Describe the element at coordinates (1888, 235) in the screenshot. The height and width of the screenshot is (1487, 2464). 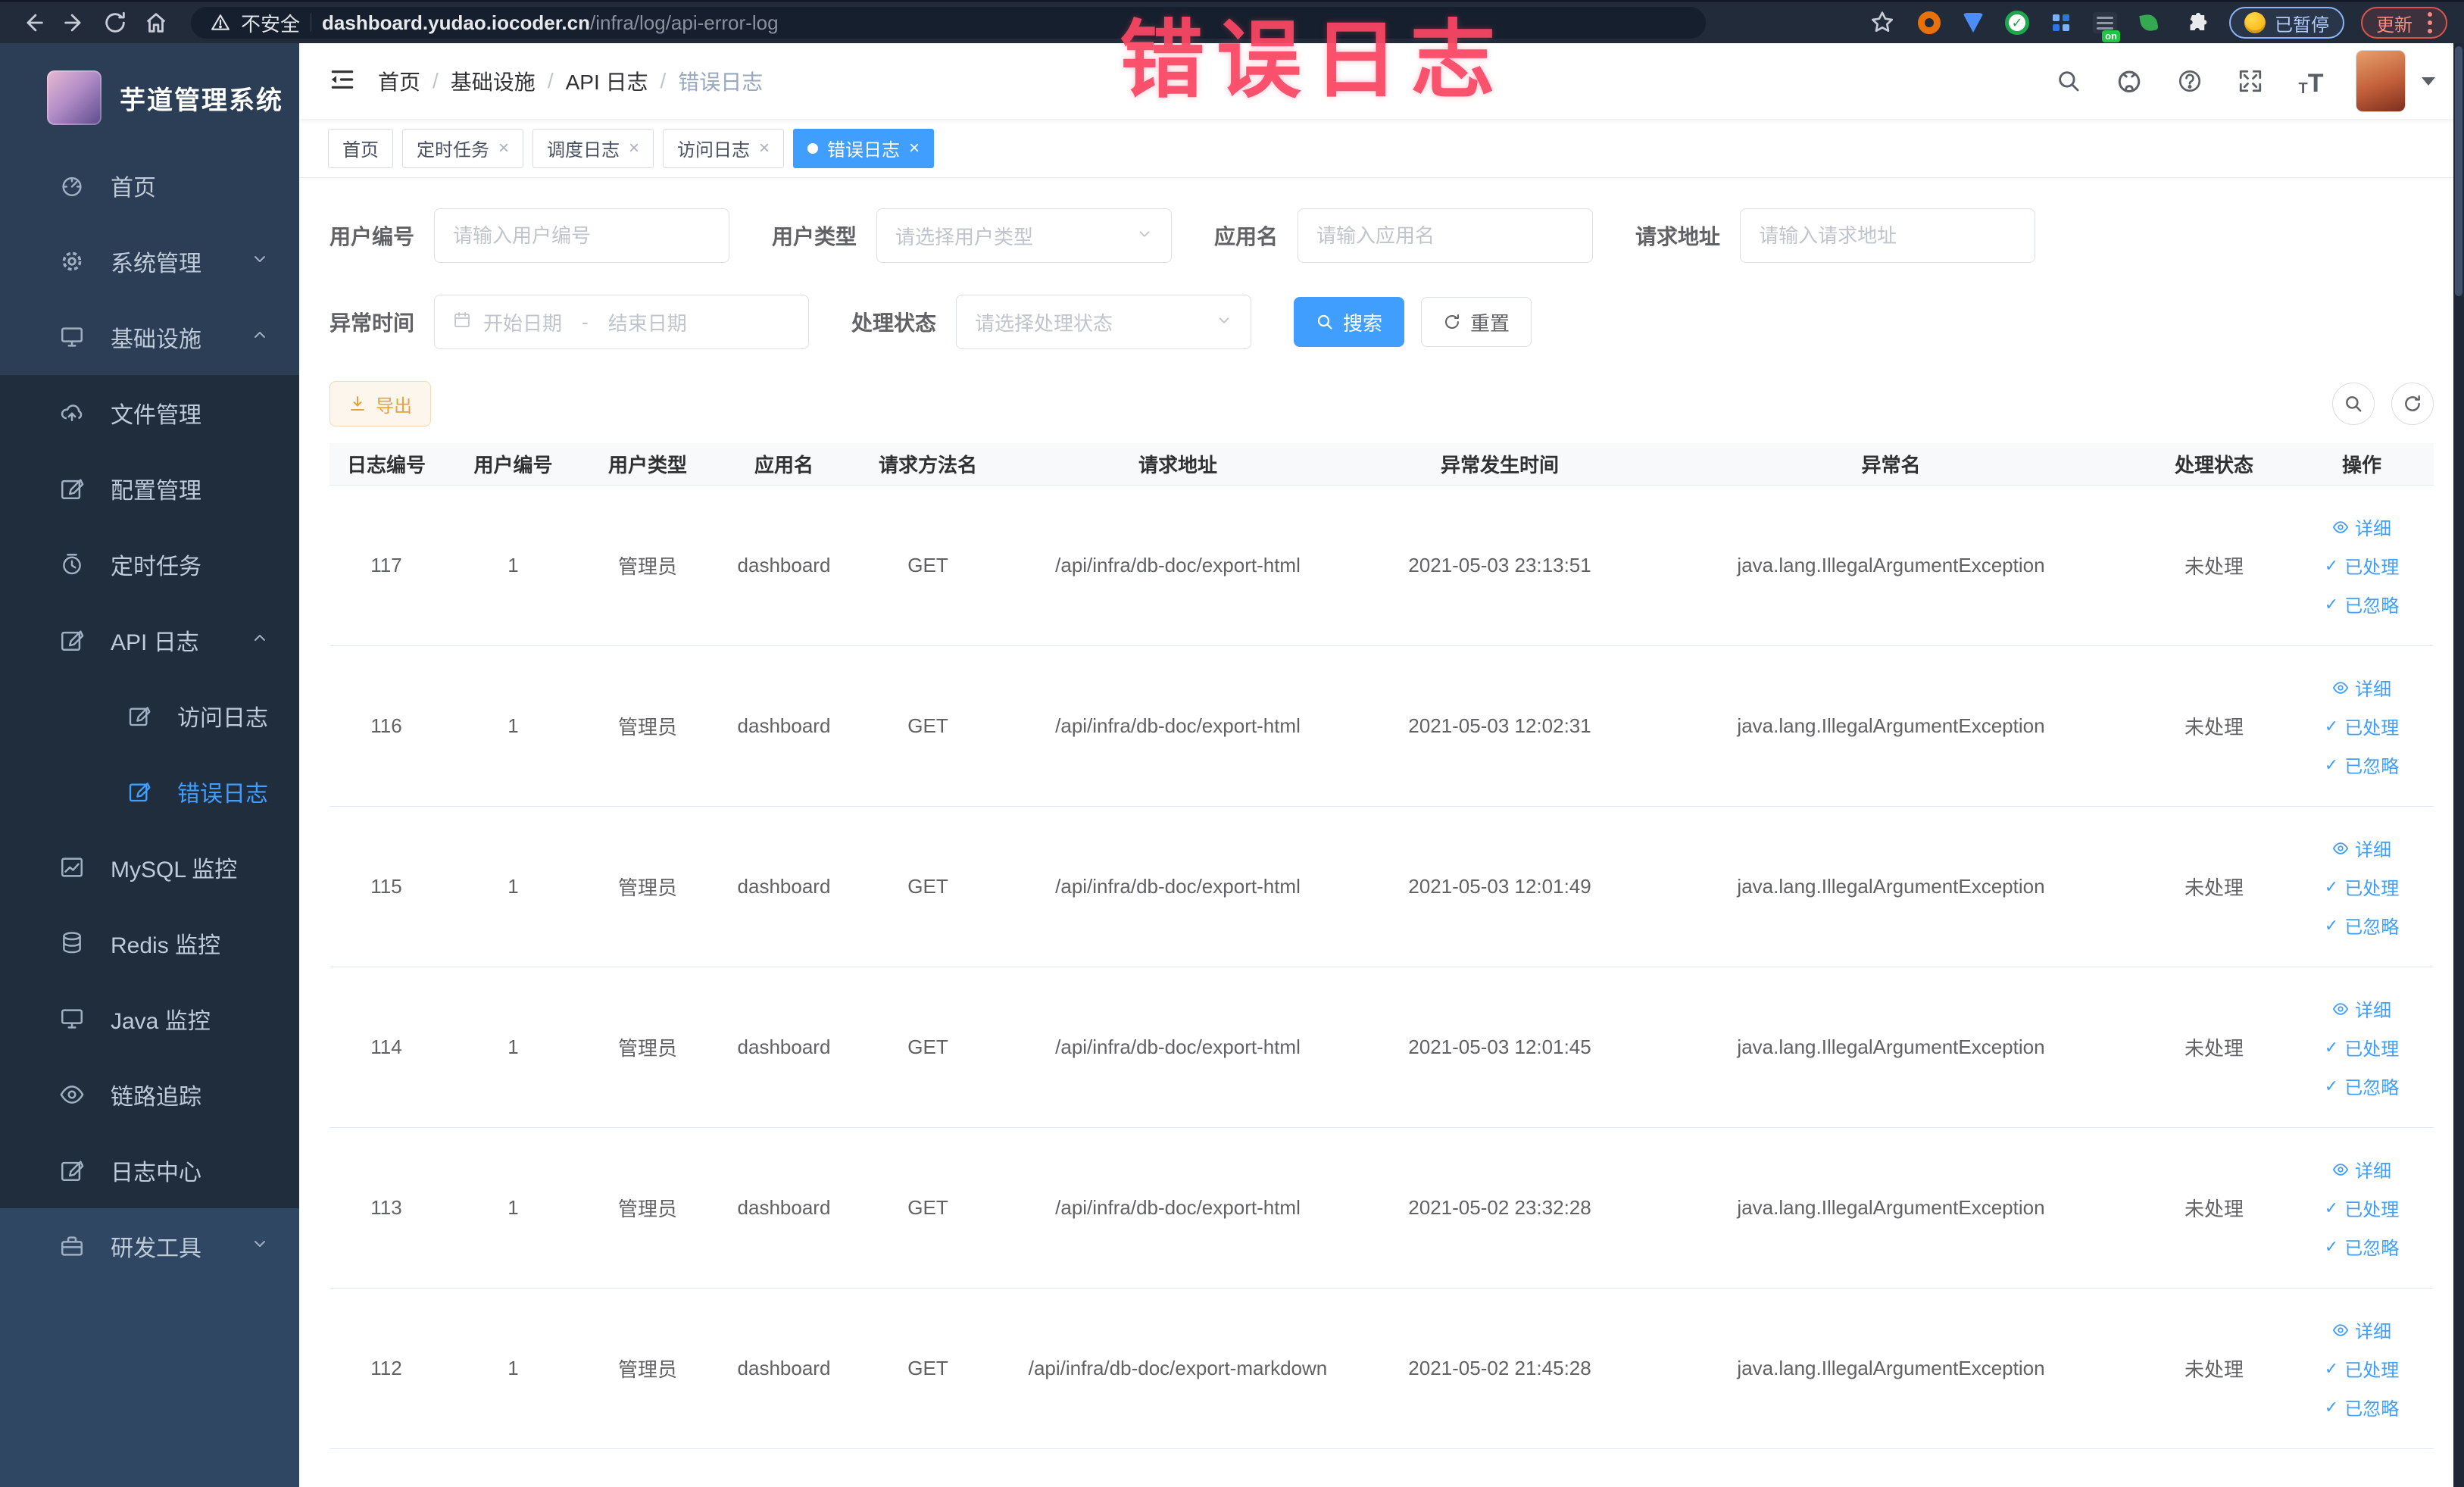
I see `request-url-input` at that location.